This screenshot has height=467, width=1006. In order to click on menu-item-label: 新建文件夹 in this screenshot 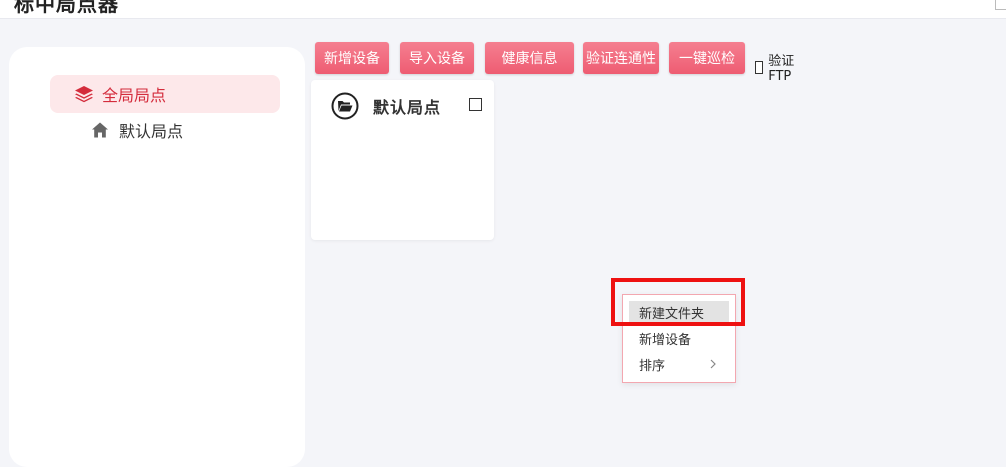, I will do `click(672, 314)`.